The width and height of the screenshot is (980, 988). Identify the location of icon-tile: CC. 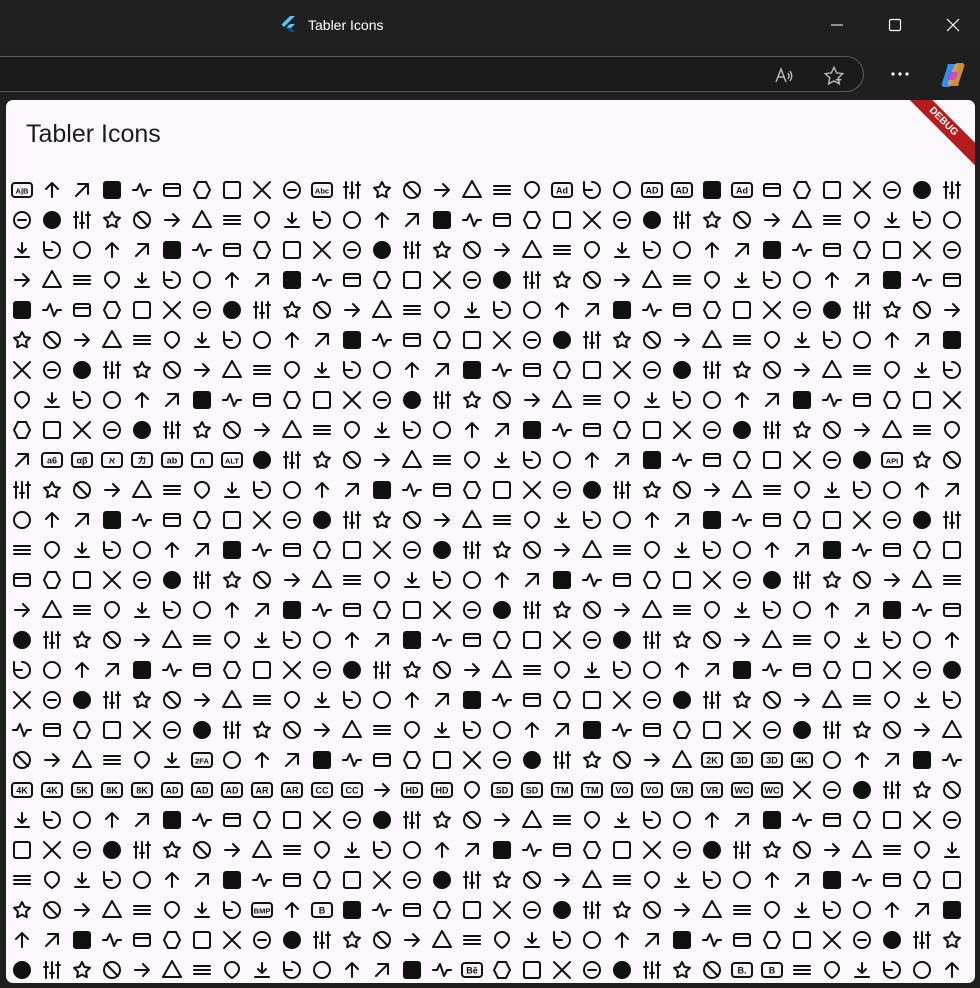
(352, 790).